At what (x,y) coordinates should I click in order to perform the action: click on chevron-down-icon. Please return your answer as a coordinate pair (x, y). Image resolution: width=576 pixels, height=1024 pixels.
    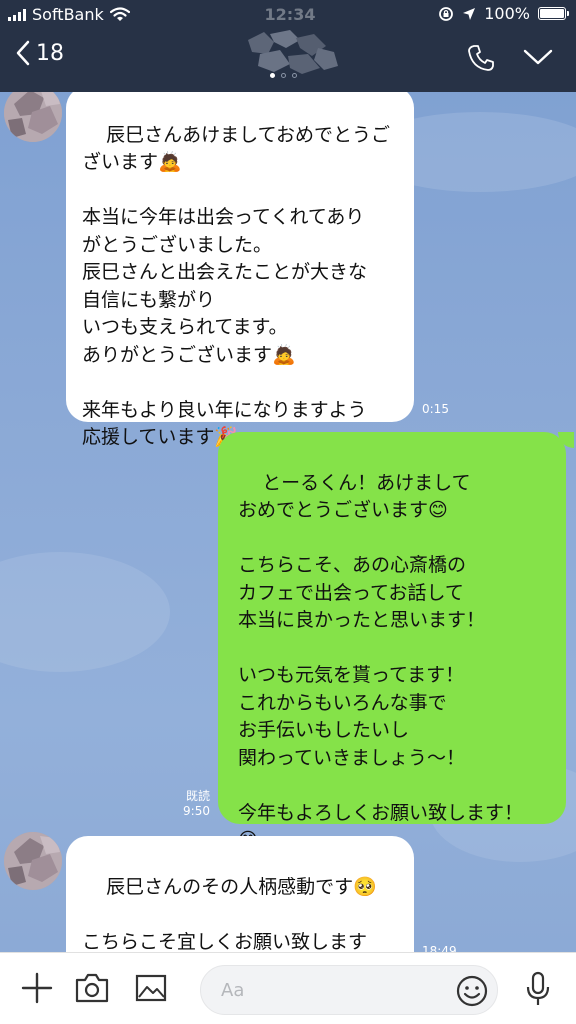
    Looking at the image, I should click on (538, 57).